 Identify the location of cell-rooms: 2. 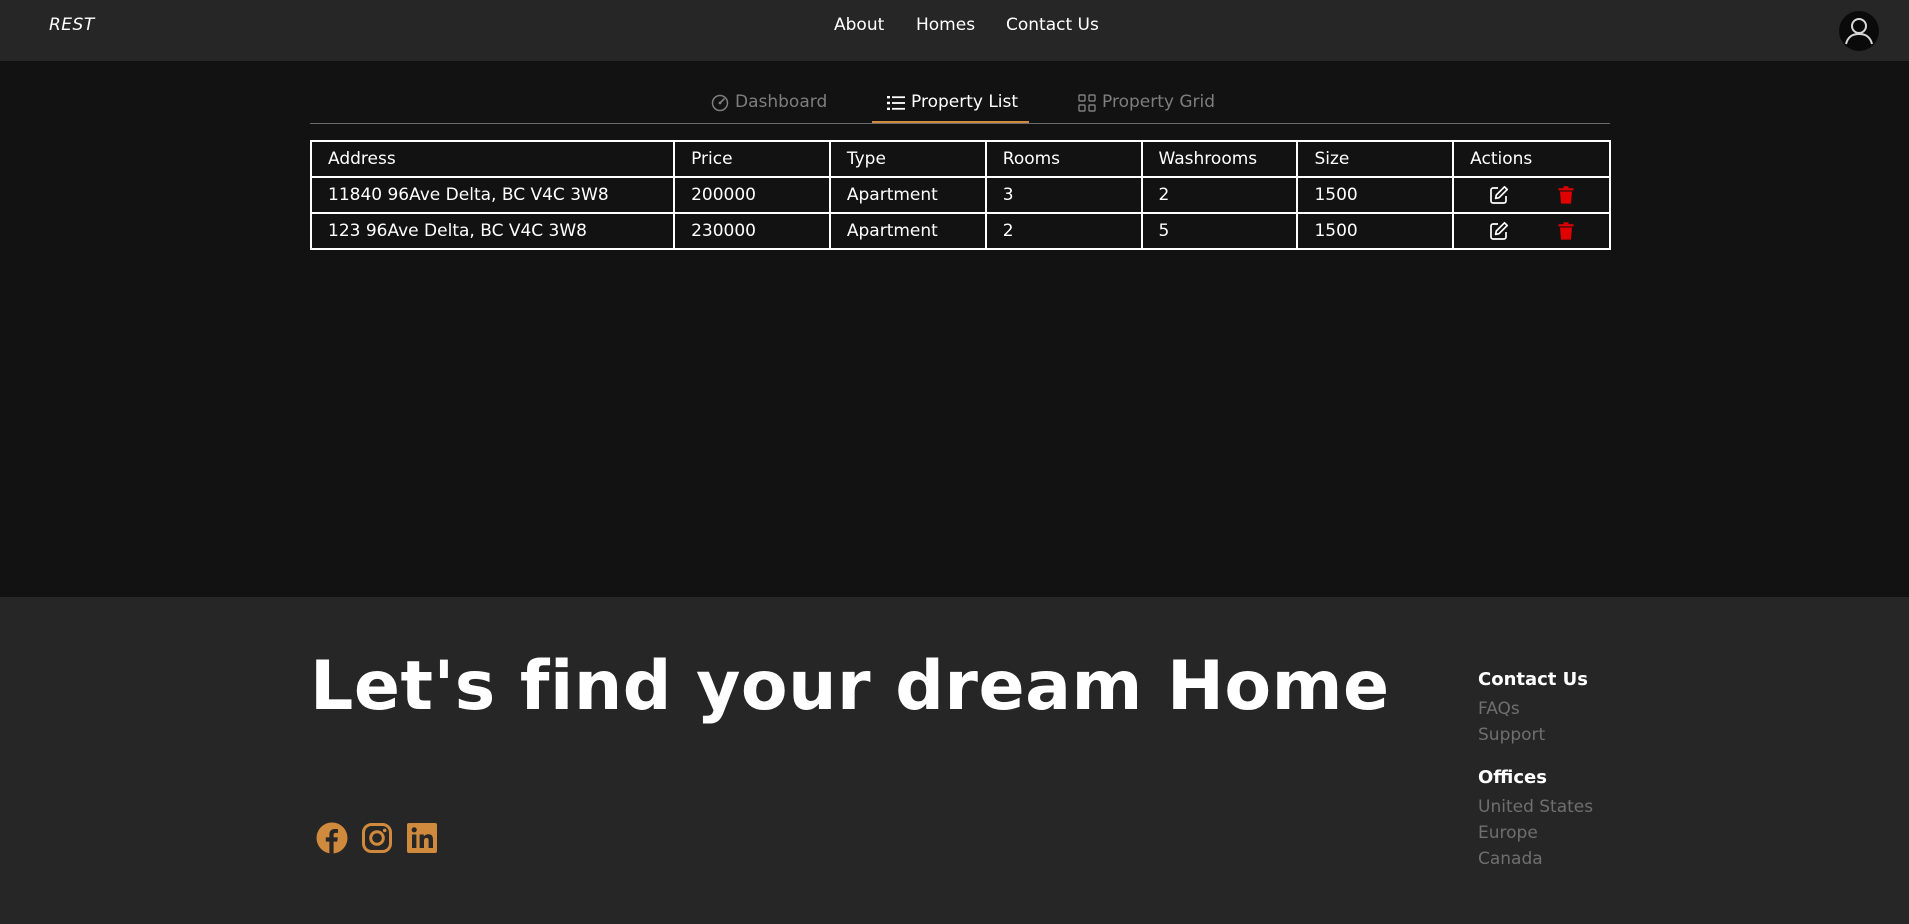
(1063, 231).